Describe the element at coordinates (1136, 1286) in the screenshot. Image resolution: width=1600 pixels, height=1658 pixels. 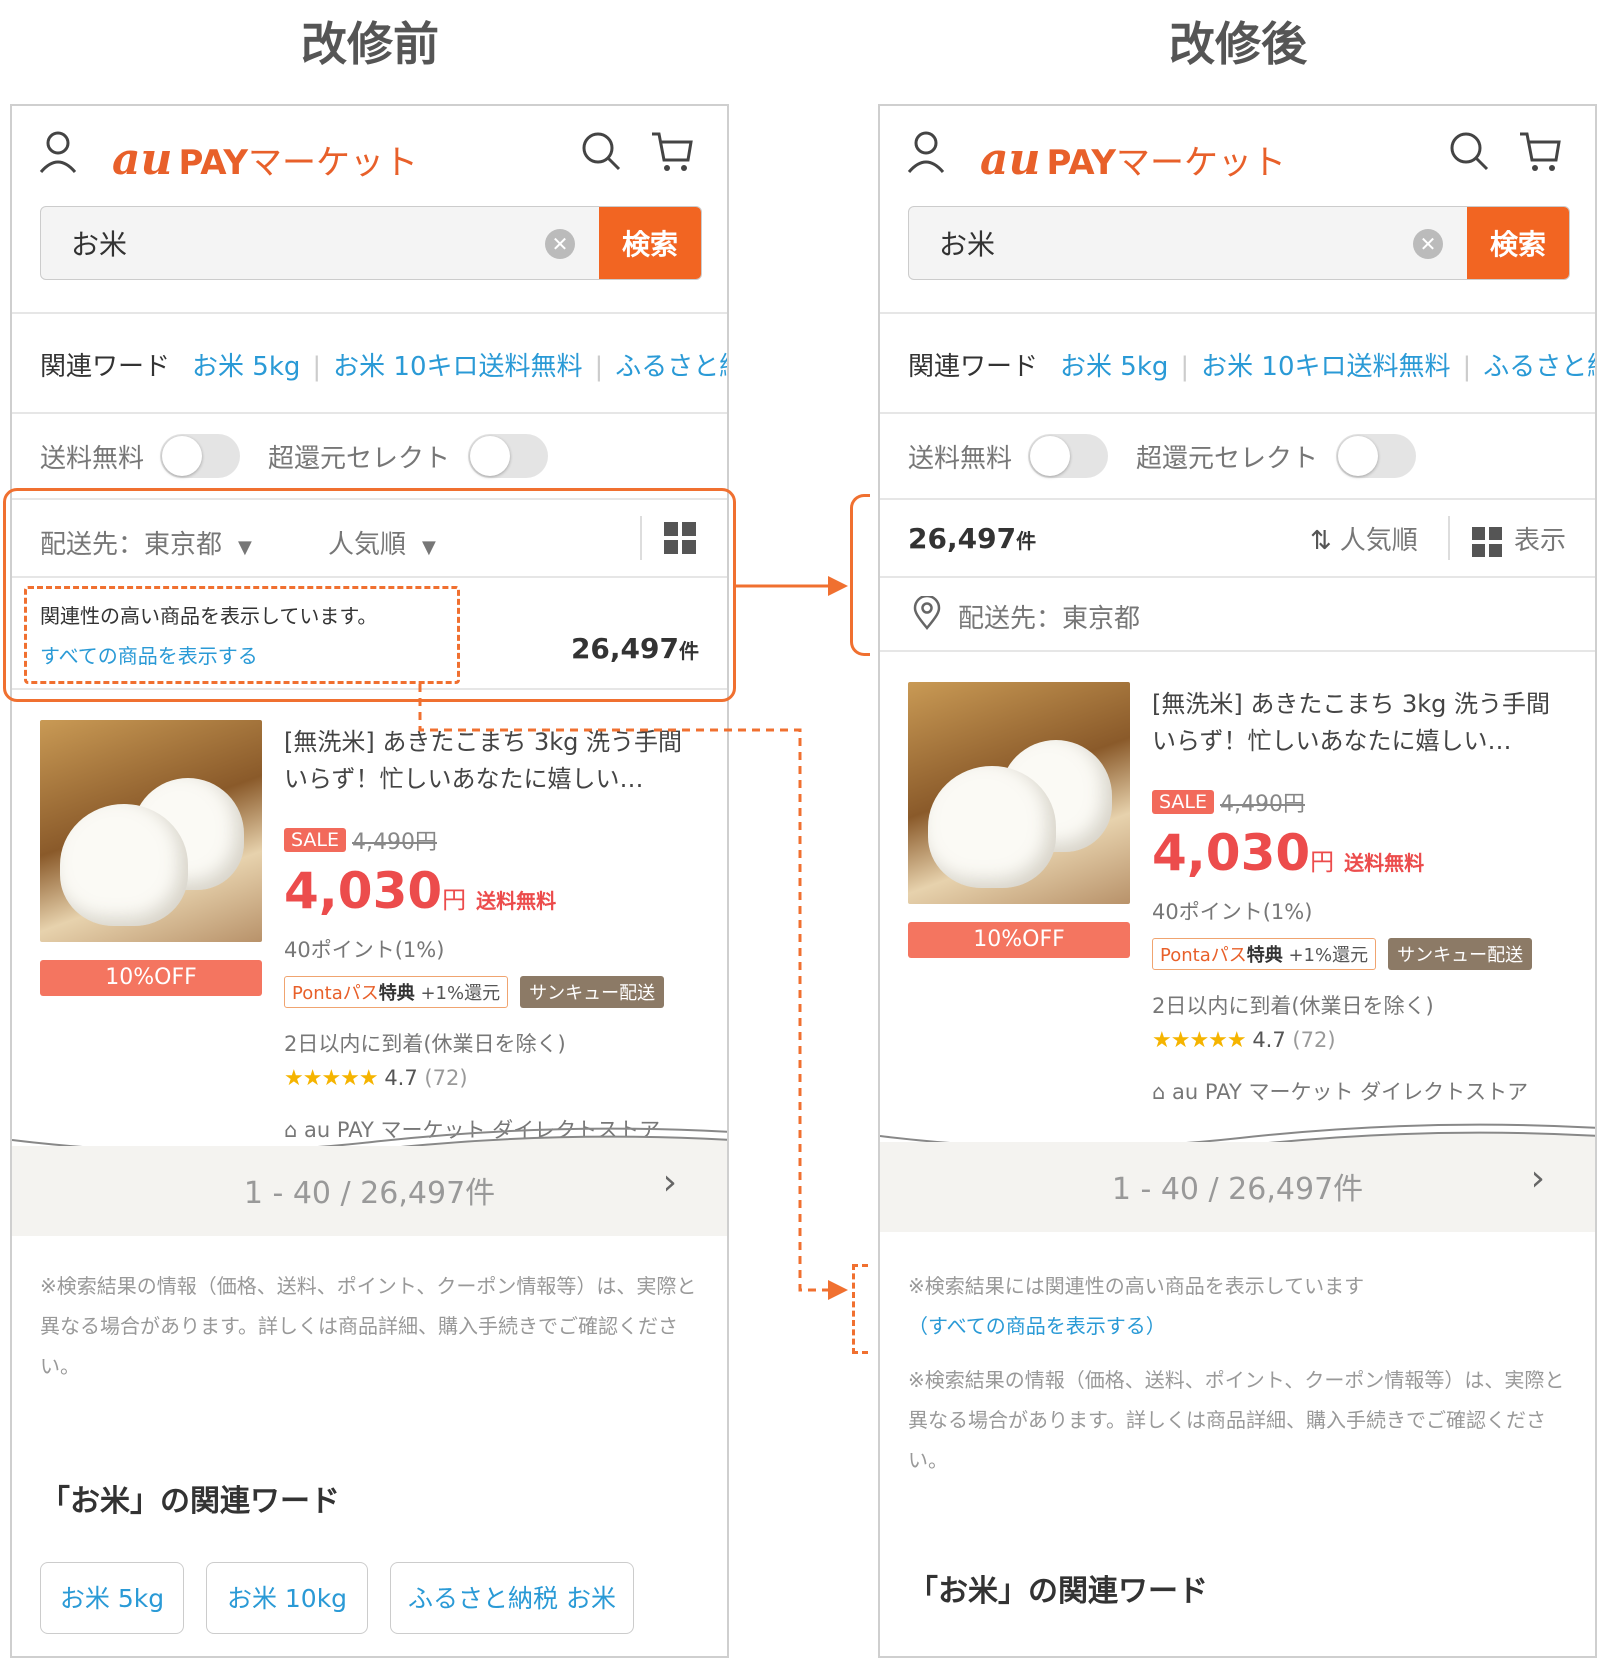
I see `relevance-notice: ※検索結果には関連性の高い商品を表示しています` at that location.